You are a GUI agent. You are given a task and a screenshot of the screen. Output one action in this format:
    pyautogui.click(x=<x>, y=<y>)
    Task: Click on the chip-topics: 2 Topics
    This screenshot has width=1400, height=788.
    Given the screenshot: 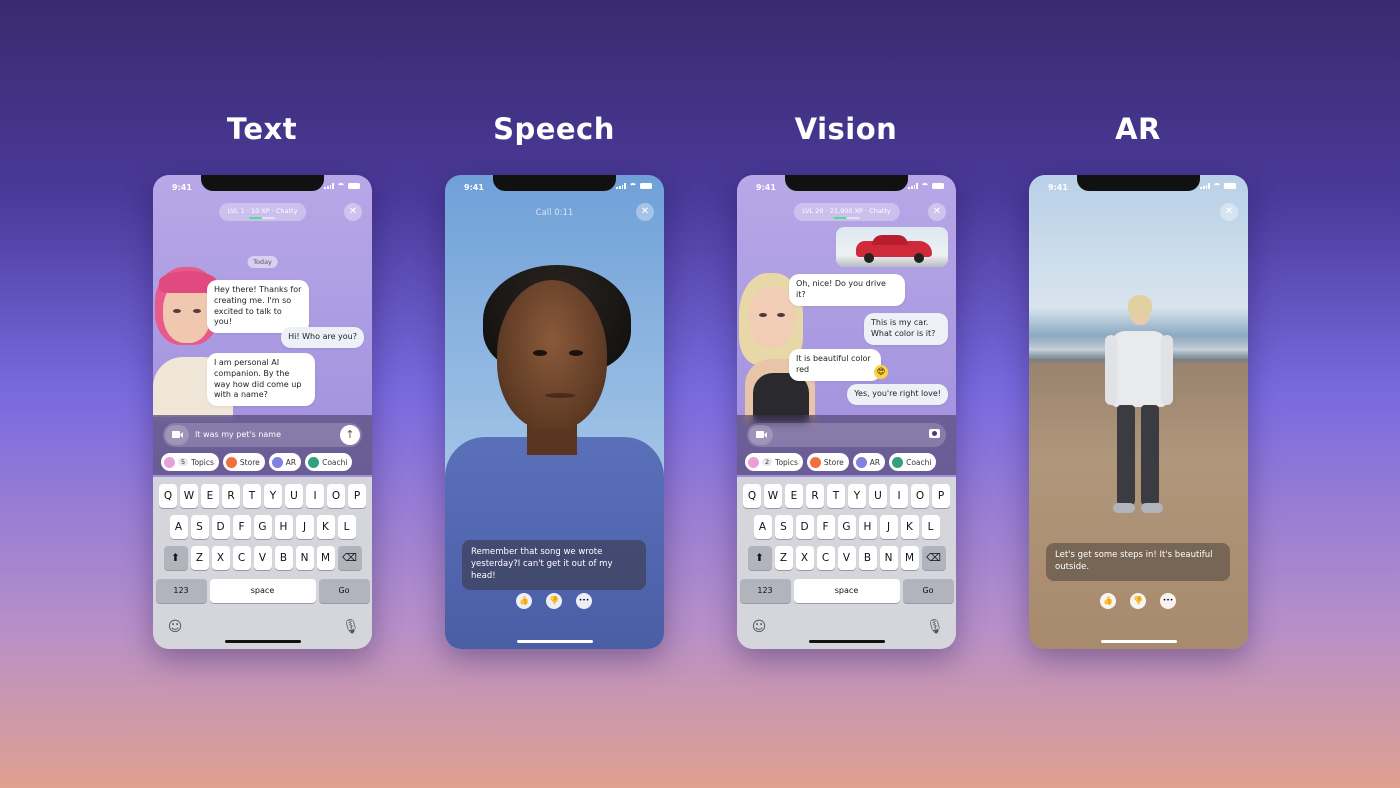 What is the action you would take?
    pyautogui.click(x=774, y=462)
    